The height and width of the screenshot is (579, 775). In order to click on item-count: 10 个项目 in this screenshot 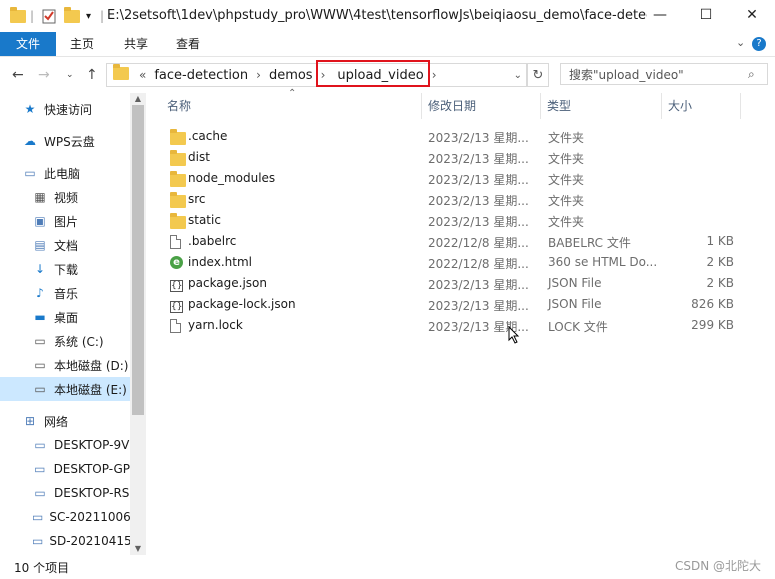, I will do `click(42, 568)`.